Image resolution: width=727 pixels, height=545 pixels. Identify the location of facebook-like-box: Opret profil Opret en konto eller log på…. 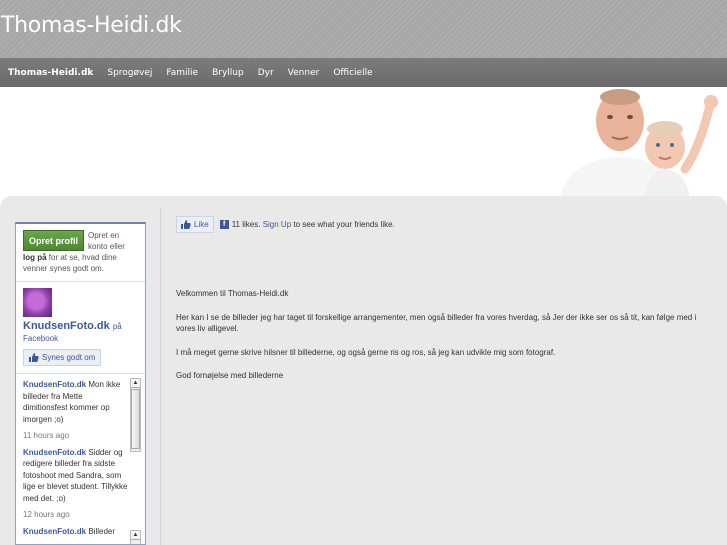
(80, 383).